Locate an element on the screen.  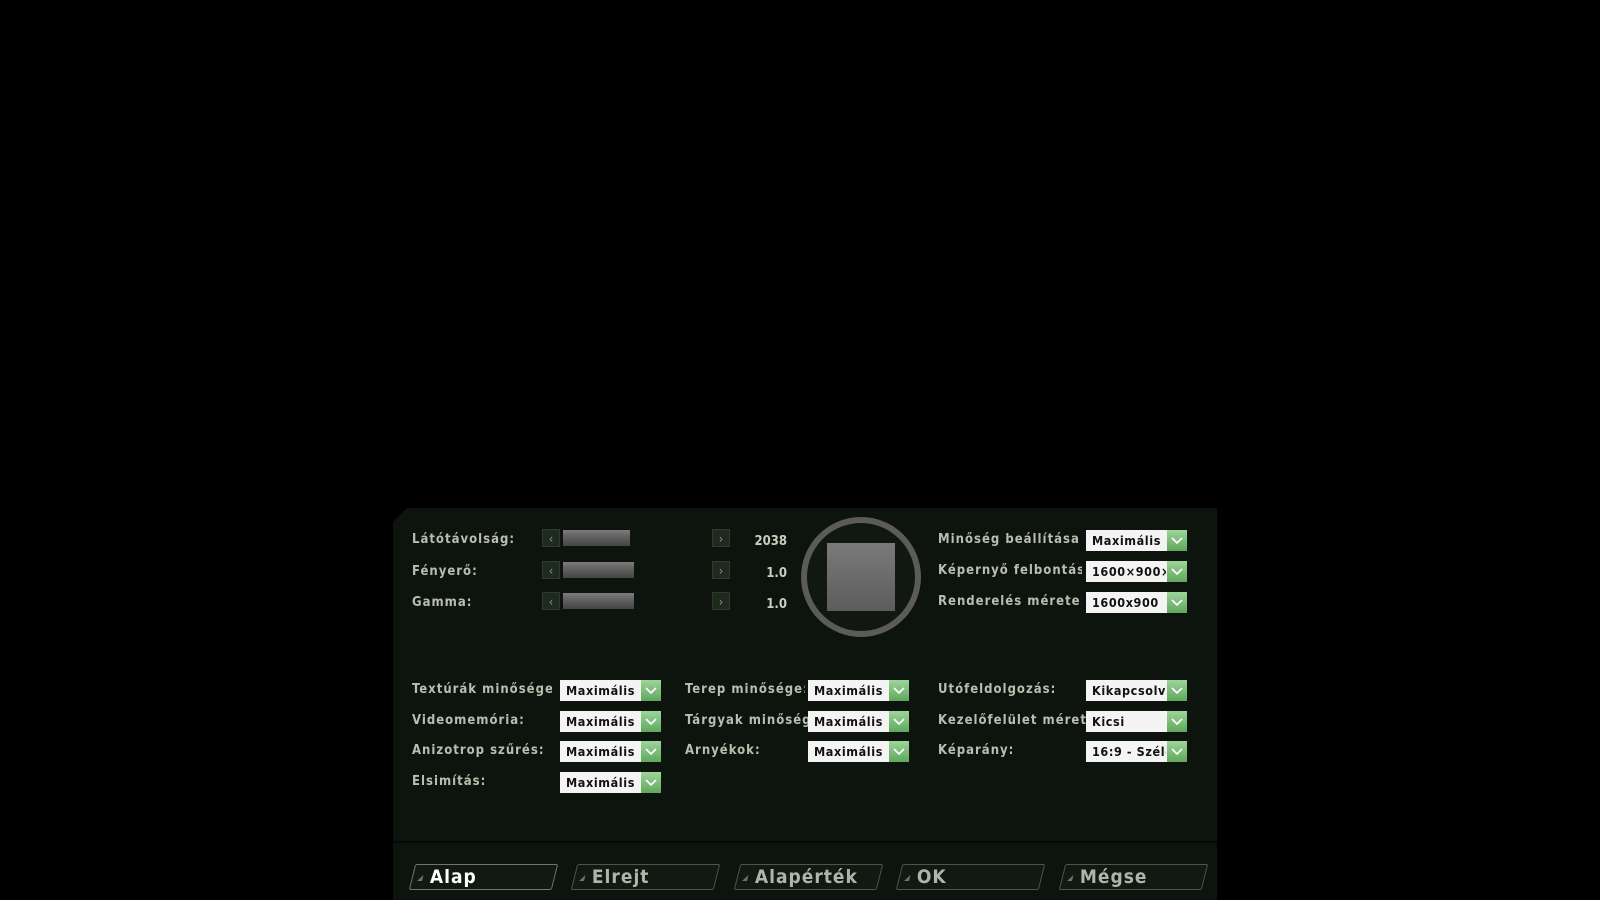
default-button-label: Alapérték is located at coordinates (806, 877).